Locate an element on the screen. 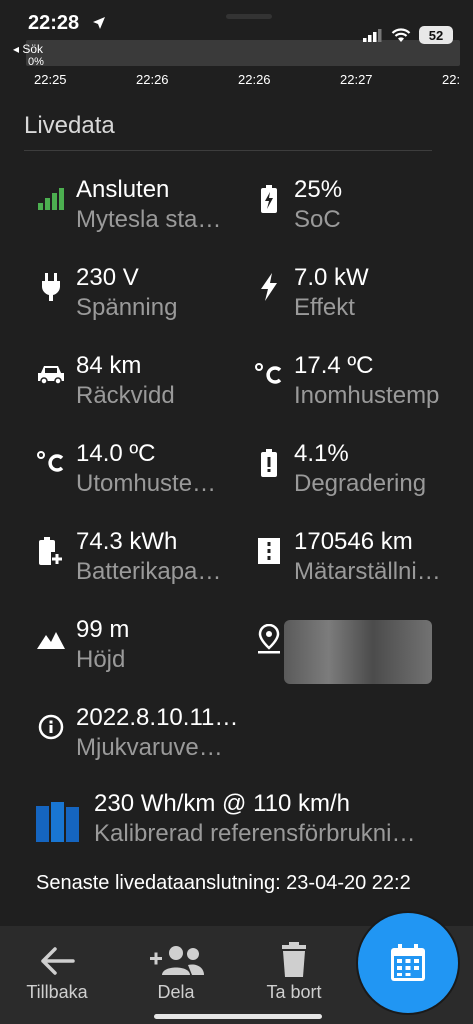 Image resolution: width=473 pixels, height=1024 pixels. info-icon is located at coordinates (51, 727).